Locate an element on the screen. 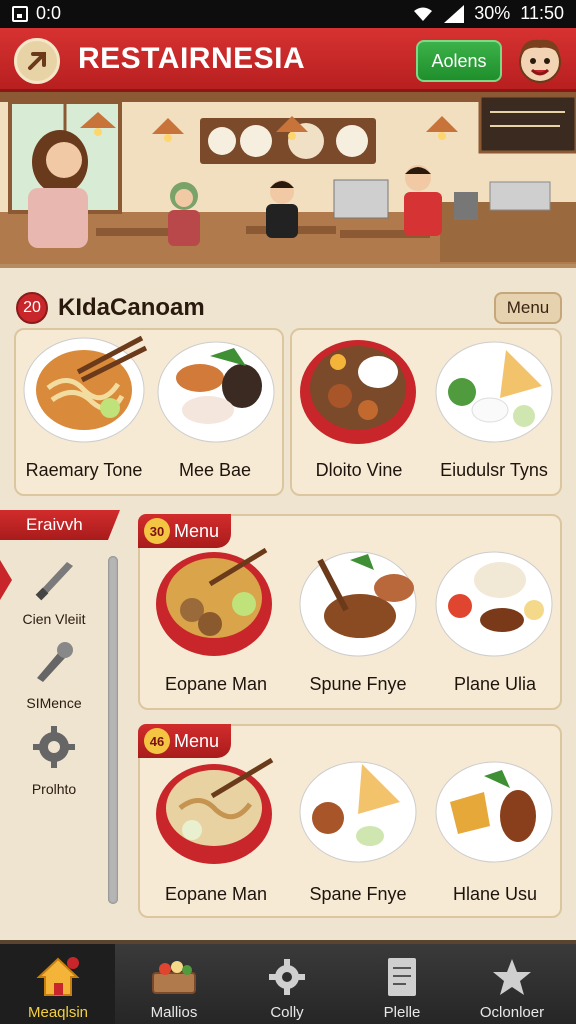 The image size is (576, 1024). food-caption: Dloito Vine is located at coordinates (359, 470).